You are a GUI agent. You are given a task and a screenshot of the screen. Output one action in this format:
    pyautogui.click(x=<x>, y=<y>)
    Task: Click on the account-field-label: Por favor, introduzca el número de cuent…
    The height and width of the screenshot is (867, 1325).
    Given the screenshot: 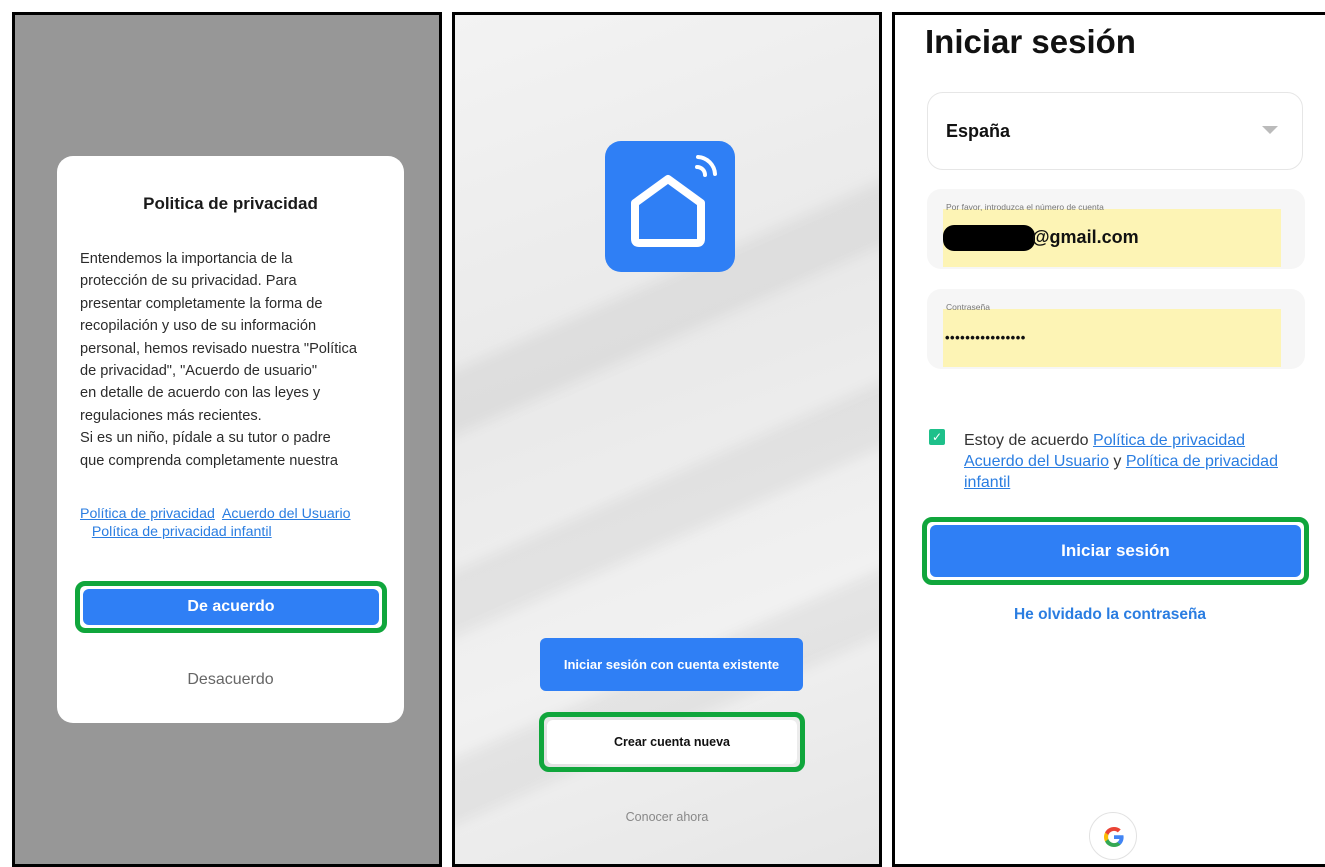 What is the action you would take?
    pyautogui.click(x=1025, y=207)
    